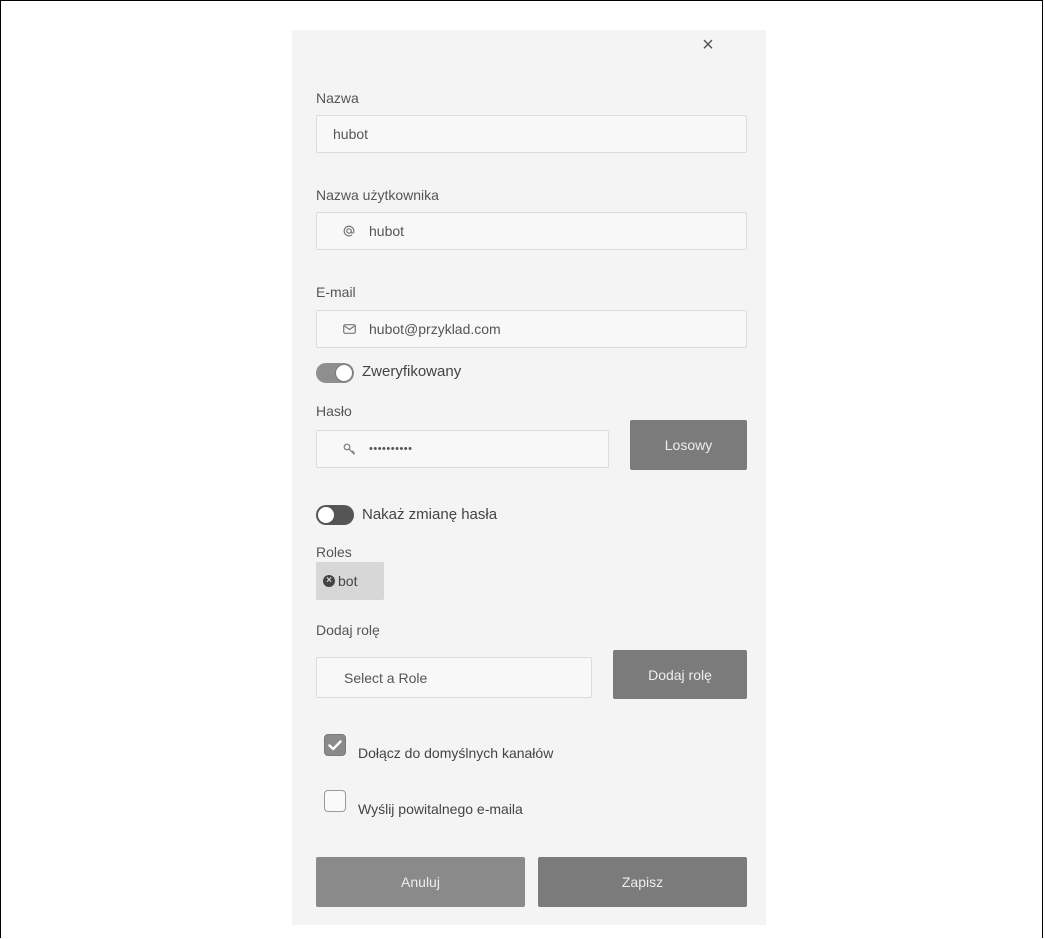  What do you see at coordinates (336, 292) in the screenshot?
I see `email-label: E-mail` at bounding box center [336, 292].